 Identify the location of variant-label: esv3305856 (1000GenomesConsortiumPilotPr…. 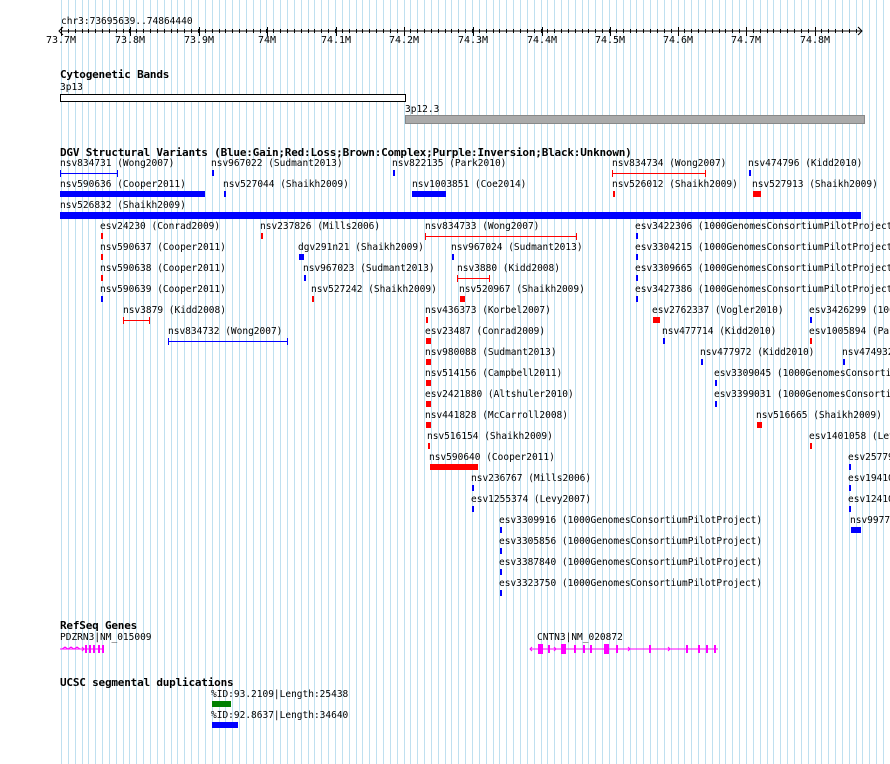
(631, 541).